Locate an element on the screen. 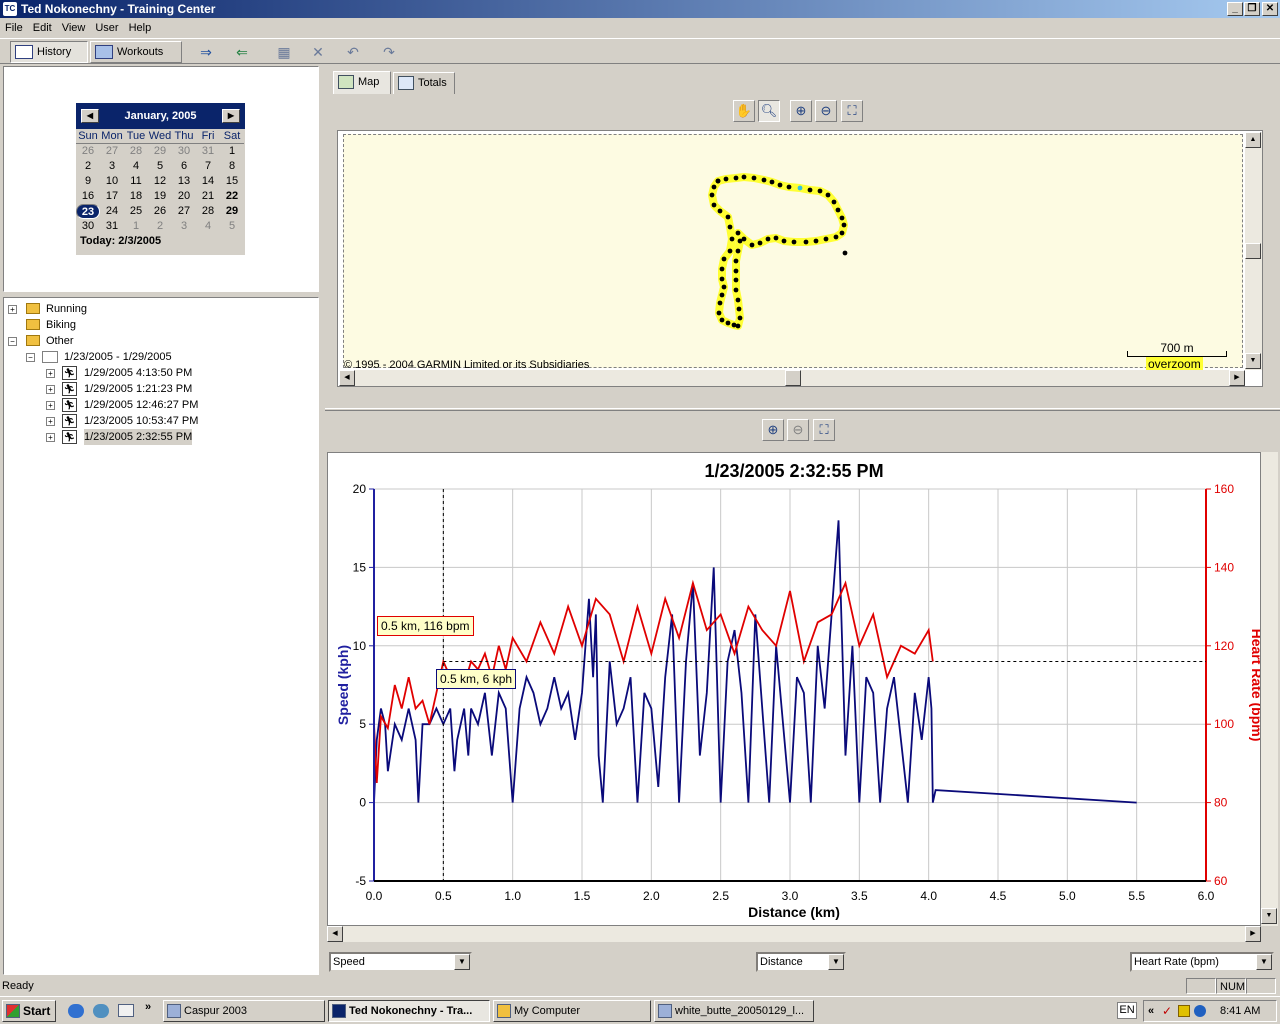  map-vertical-scrollbar: ▲ ▼ is located at coordinates (1253, 251).